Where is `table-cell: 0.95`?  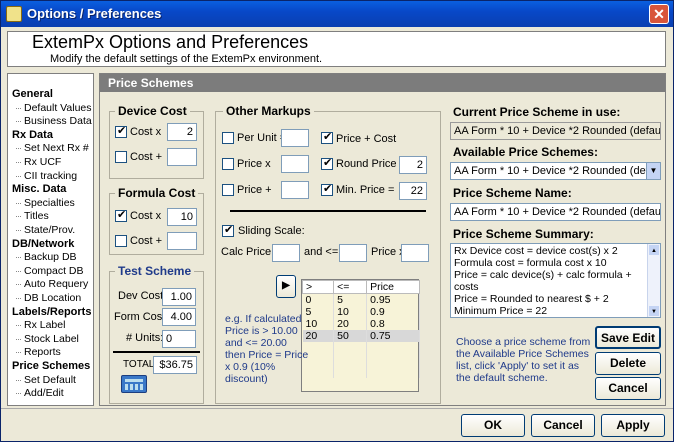
table-cell: 0.95 is located at coordinates (393, 299).